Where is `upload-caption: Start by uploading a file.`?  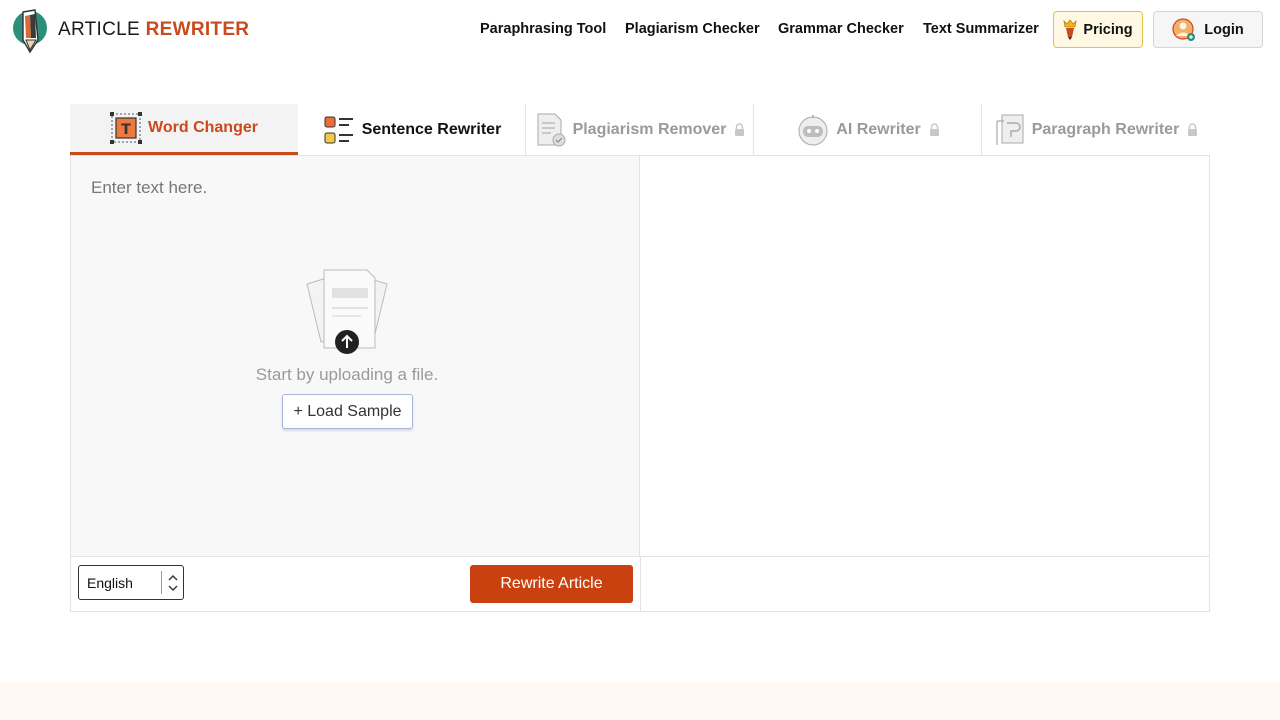
upload-caption: Start by uploading a file. is located at coordinates (347, 374).